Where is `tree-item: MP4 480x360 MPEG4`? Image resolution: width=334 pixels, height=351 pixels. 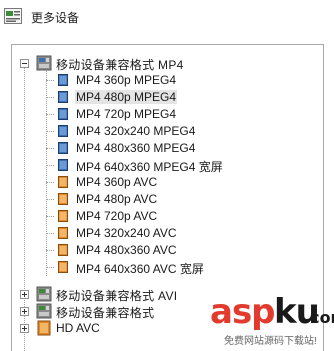 tree-item: MP4 480x360 MPEG4 is located at coordinates (162, 148).